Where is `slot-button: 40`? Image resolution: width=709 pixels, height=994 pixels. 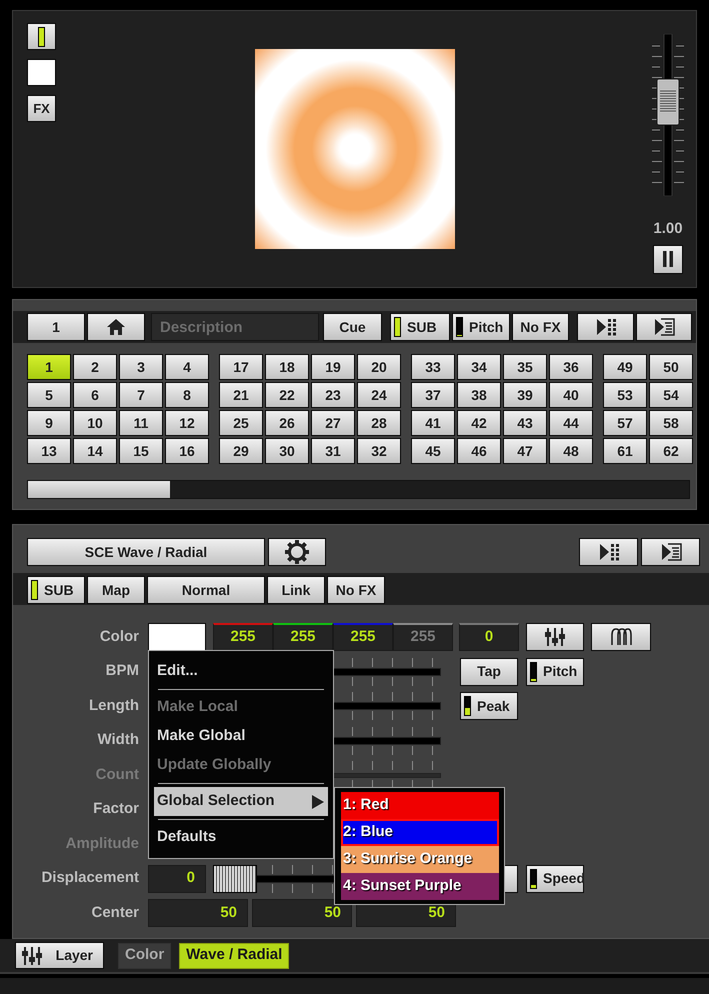
slot-button: 40 is located at coordinates (571, 395).